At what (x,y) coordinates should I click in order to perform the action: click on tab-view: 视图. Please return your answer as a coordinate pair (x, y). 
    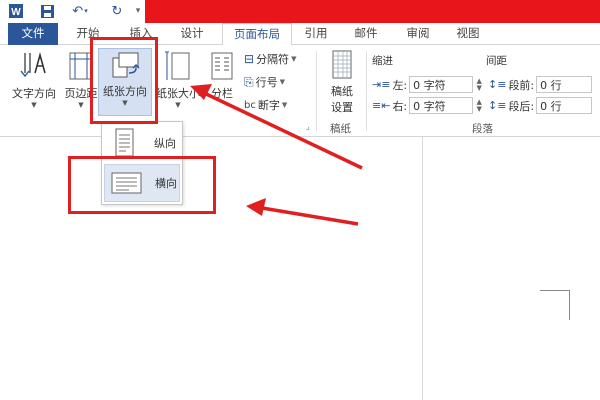
    Looking at the image, I should click on (468, 34).